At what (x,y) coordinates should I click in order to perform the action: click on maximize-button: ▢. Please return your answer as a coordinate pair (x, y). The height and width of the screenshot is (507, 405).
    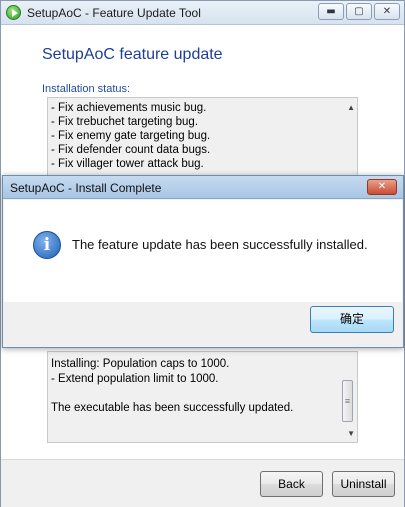
    Looking at the image, I should click on (359, 11).